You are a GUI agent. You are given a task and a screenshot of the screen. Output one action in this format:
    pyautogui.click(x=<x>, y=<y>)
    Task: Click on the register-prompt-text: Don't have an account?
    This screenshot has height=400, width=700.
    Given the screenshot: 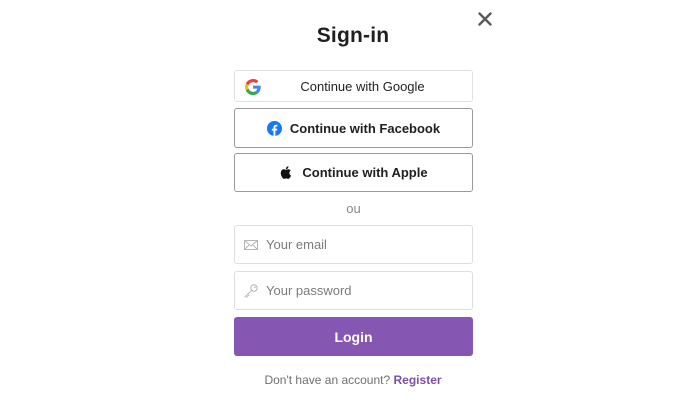 What is the action you would take?
    pyautogui.click(x=327, y=380)
    